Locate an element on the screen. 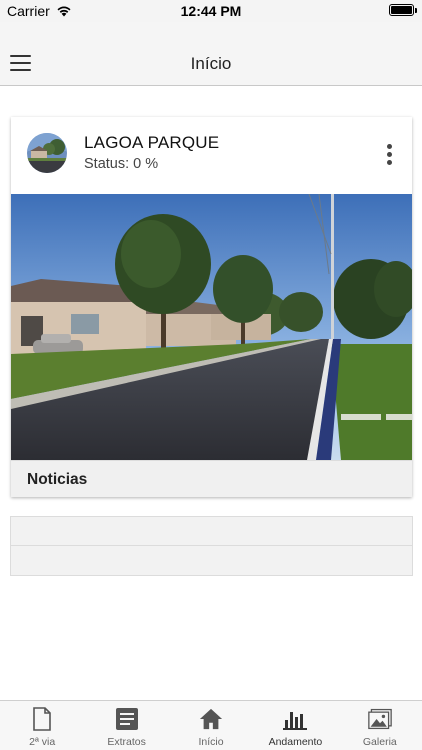 The height and width of the screenshot is (750, 422). gallery-icon is located at coordinates (380, 719).